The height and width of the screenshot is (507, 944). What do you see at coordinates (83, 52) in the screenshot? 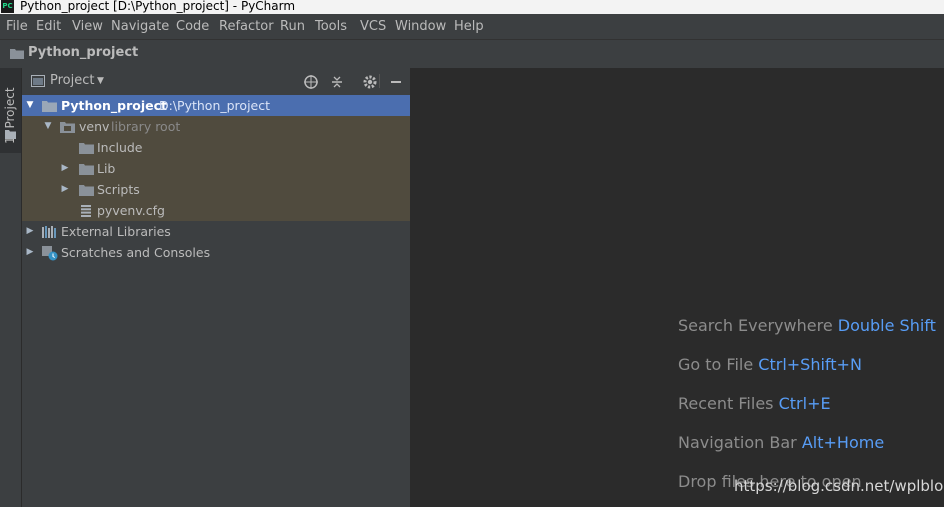
I see `breadcrumb-project: Python_project` at bounding box center [83, 52].